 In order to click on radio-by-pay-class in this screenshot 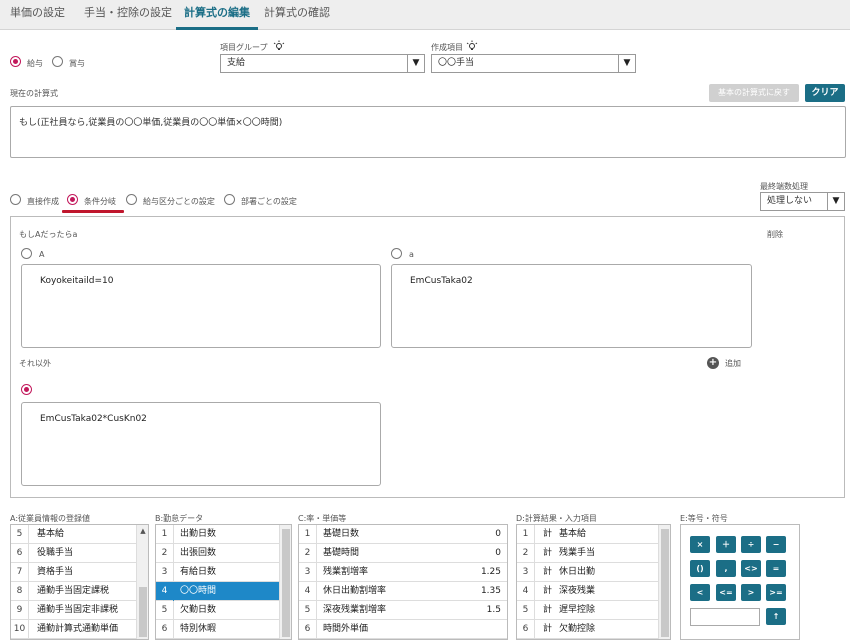, I will do `click(131, 199)`.